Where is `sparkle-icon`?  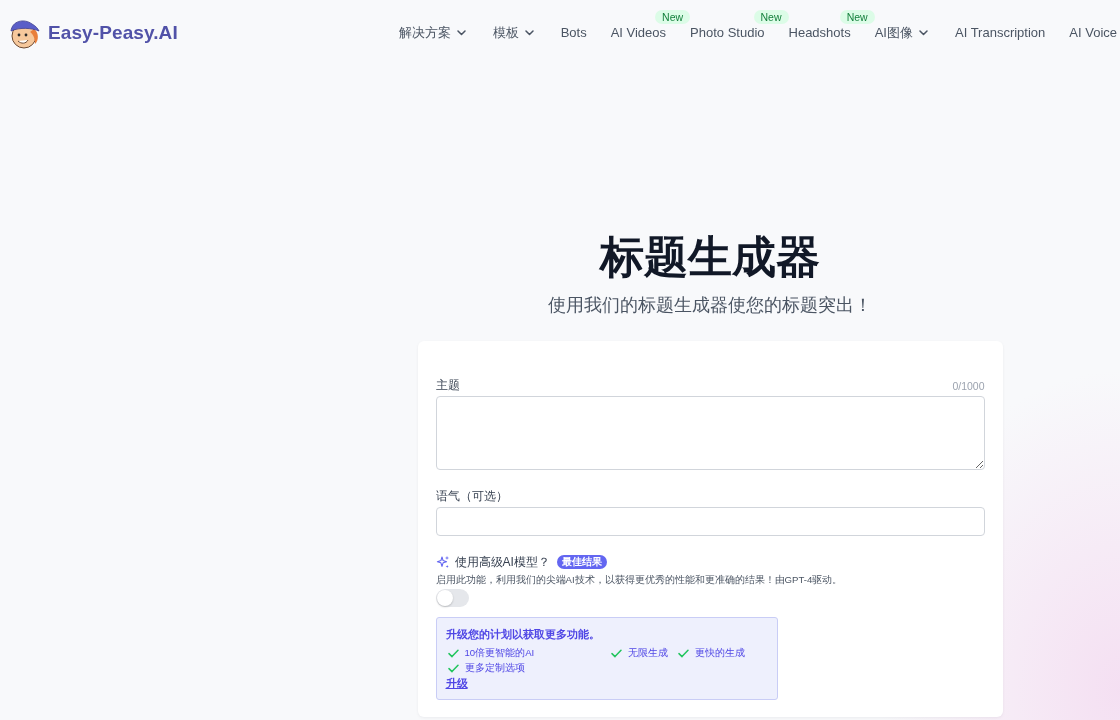 sparkle-icon is located at coordinates (442, 562).